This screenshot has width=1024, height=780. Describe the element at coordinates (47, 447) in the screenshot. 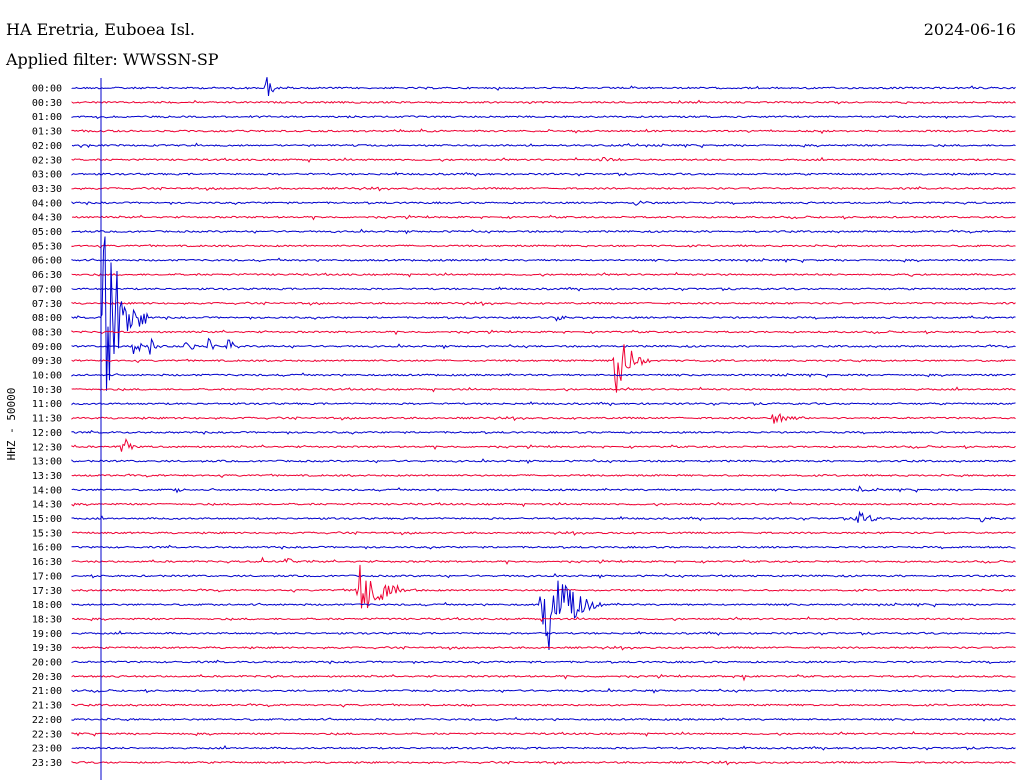

I see `row-time-label: 12:30` at that location.